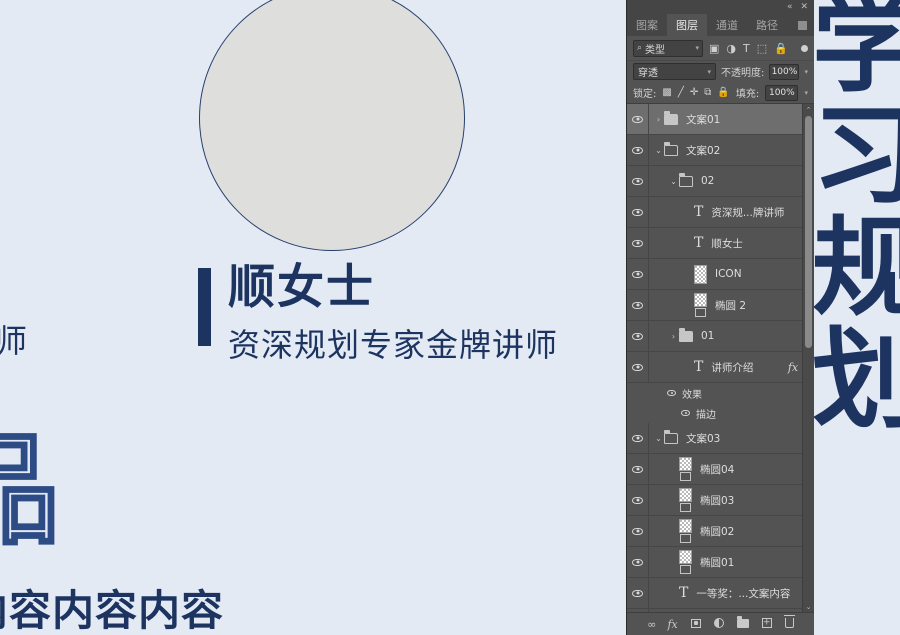  I want to click on text-layer-icon: T, so click(699, 243).